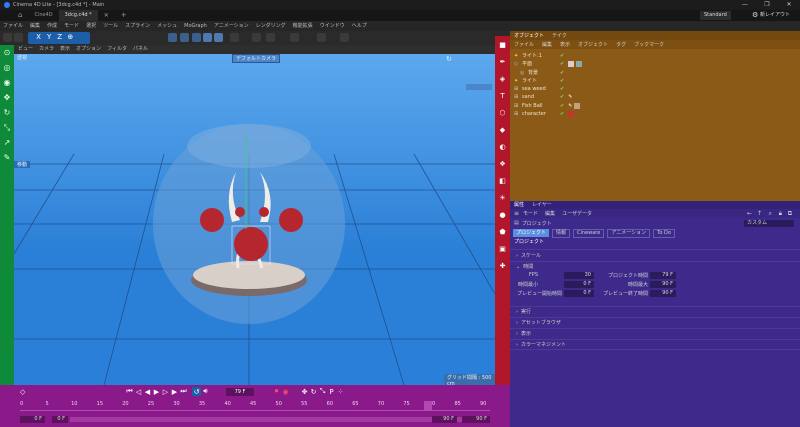 This screenshot has width=800, height=427. I want to click on render-icon: ▣, so click(502, 248).